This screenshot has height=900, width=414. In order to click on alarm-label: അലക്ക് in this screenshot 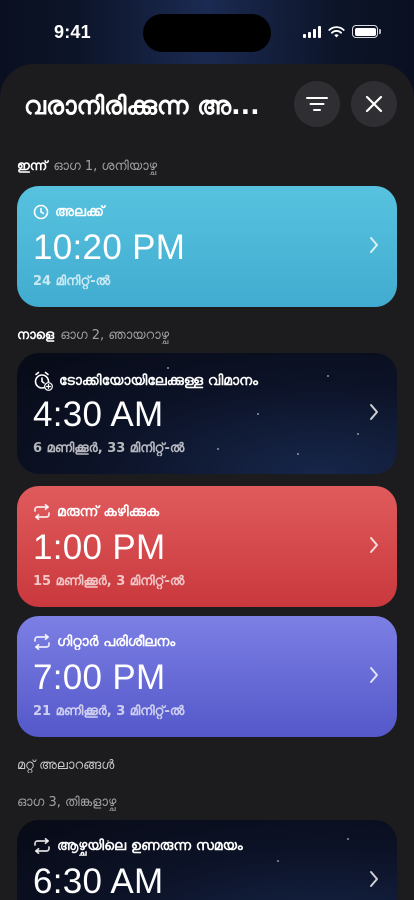, I will do `click(79, 212)`.